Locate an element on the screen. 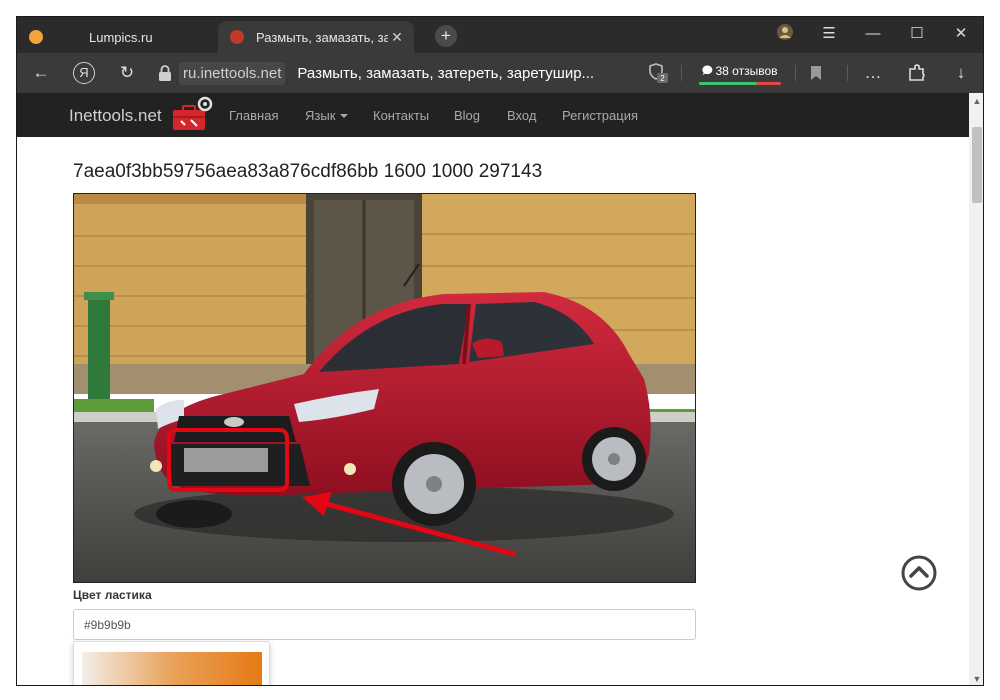 This screenshot has height=700, width=1000. toolbox-icon is located at coordinates (193, 113).